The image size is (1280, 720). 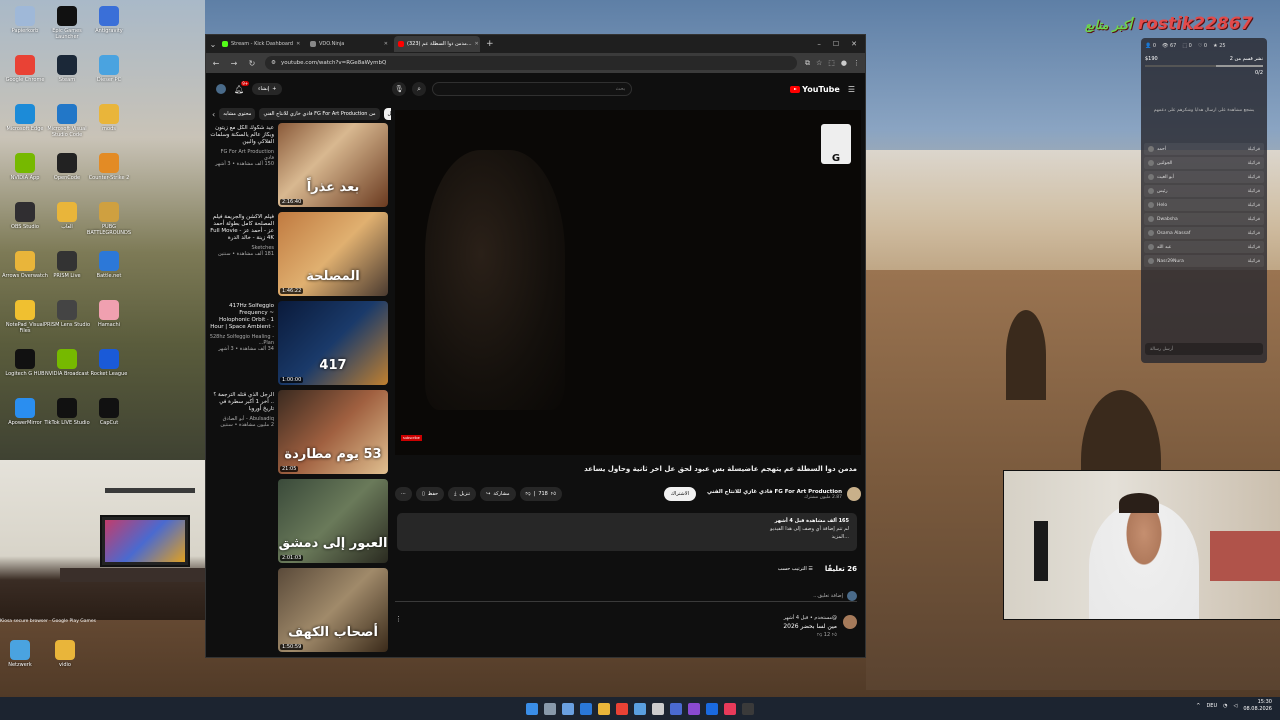 I want to click on desktop-icon: Dieser PC, so click(x=109, y=72).